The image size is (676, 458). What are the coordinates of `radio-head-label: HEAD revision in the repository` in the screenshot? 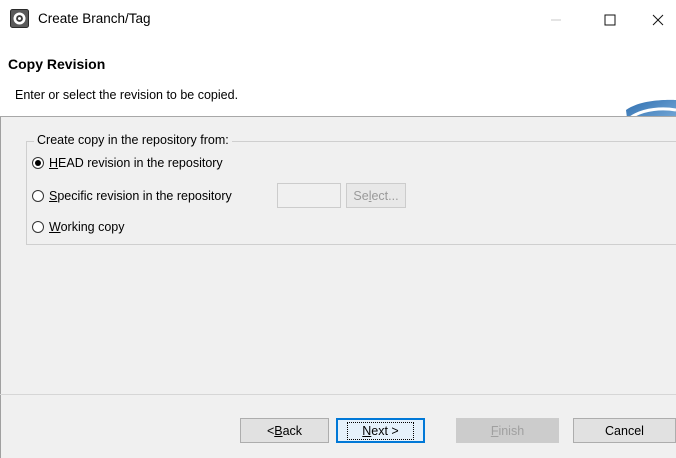 It's located at (136, 163).